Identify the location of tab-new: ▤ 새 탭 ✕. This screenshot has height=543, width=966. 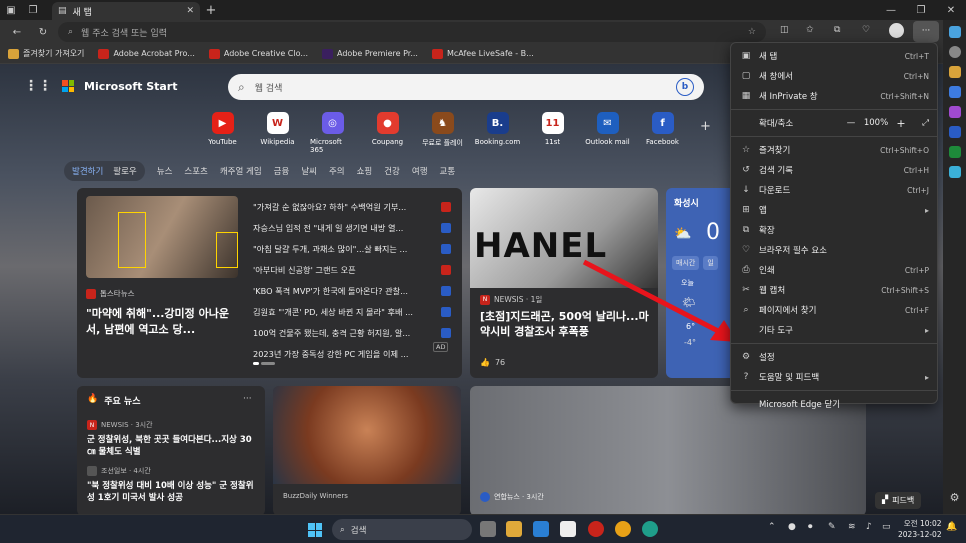
(126, 11).